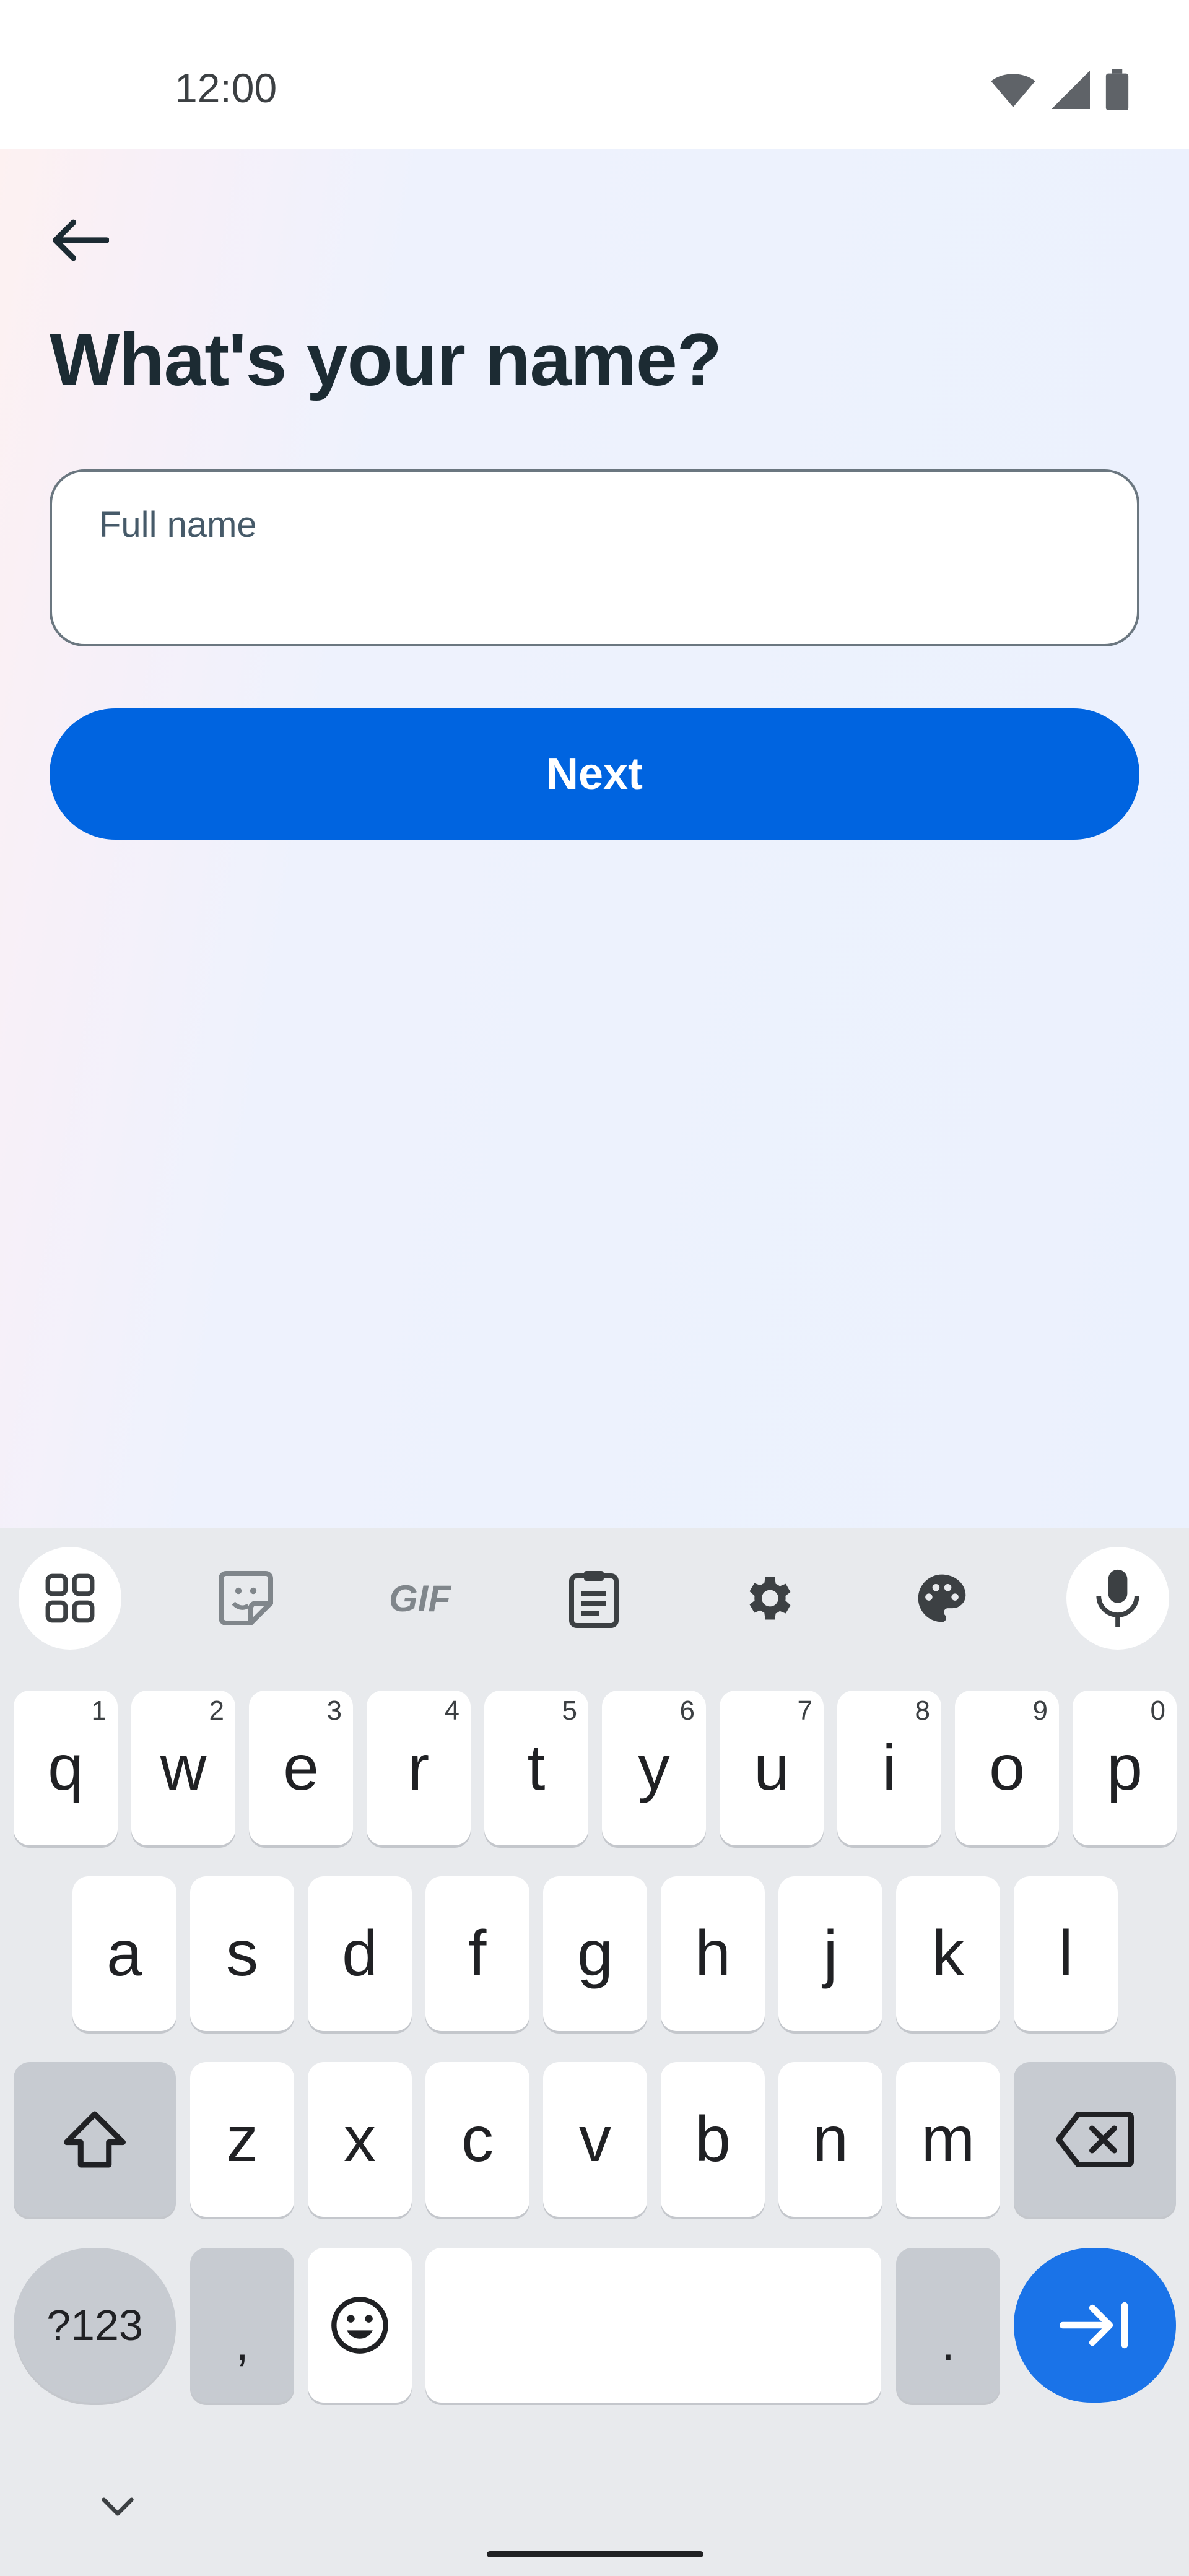 This screenshot has width=1189, height=2576. I want to click on sticker-icon, so click(246, 1598).